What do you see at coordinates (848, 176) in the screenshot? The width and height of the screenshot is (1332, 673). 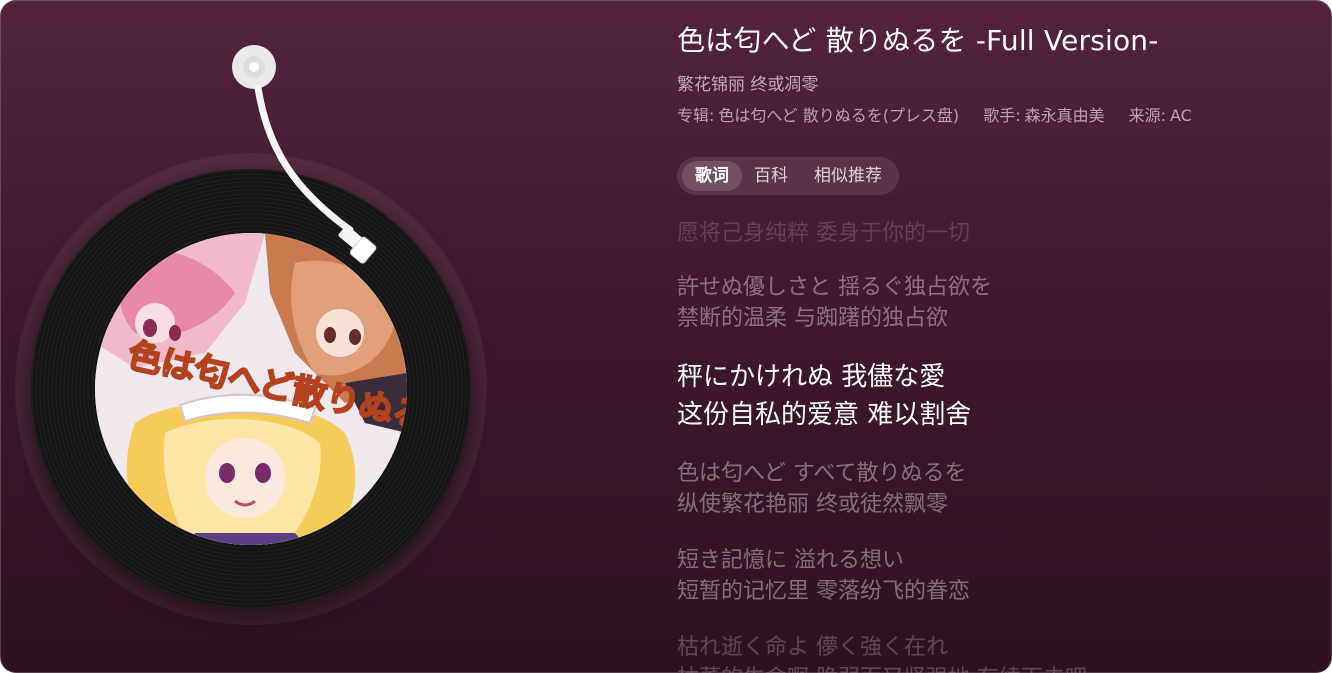 I see `tab-similar: 相似推荐` at bounding box center [848, 176].